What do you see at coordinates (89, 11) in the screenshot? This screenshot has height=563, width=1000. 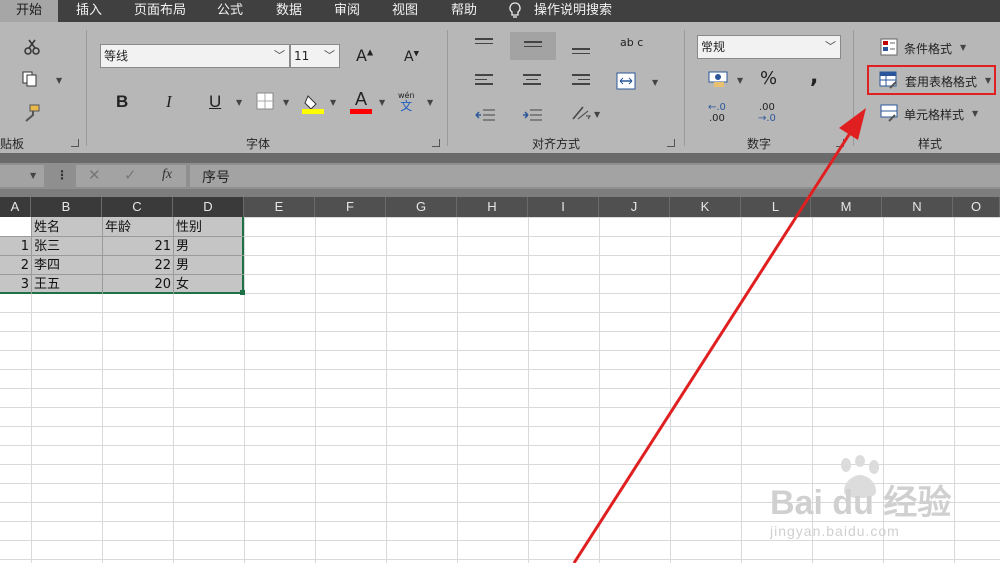 I see `tab-insert: 插入` at bounding box center [89, 11].